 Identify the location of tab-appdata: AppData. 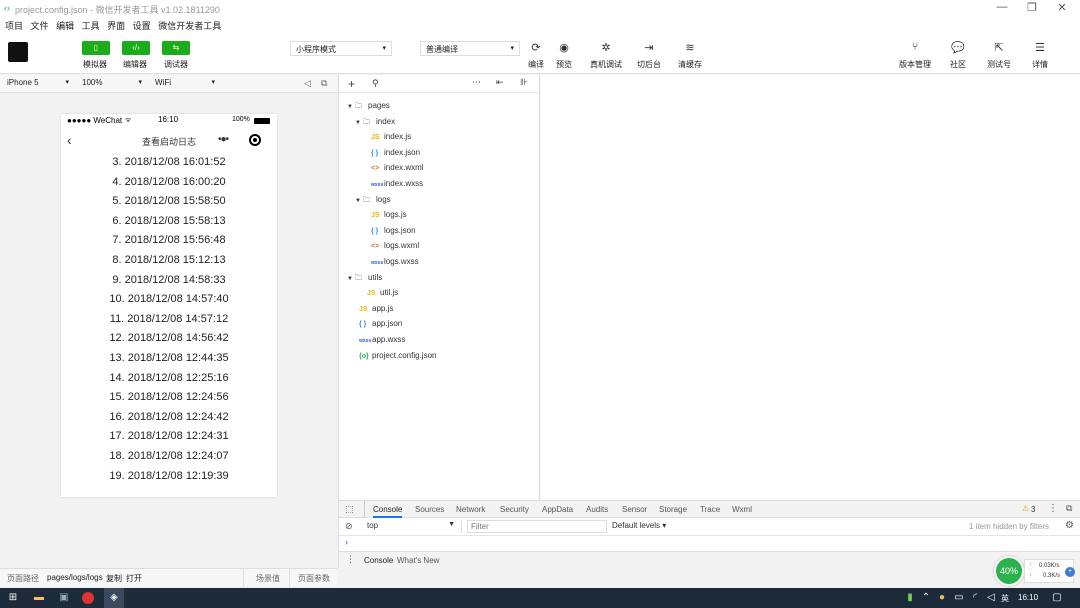
(557, 509).